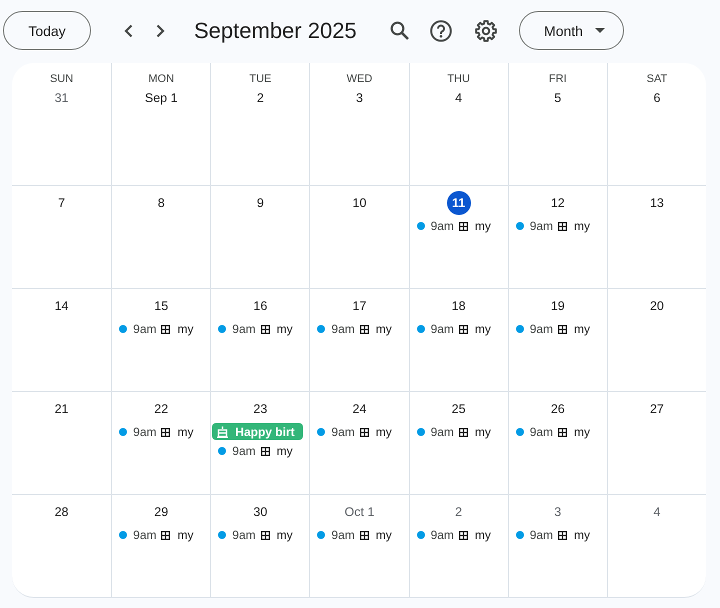 The width and height of the screenshot is (720, 608). I want to click on weekday-label: FRI, so click(558, 79).